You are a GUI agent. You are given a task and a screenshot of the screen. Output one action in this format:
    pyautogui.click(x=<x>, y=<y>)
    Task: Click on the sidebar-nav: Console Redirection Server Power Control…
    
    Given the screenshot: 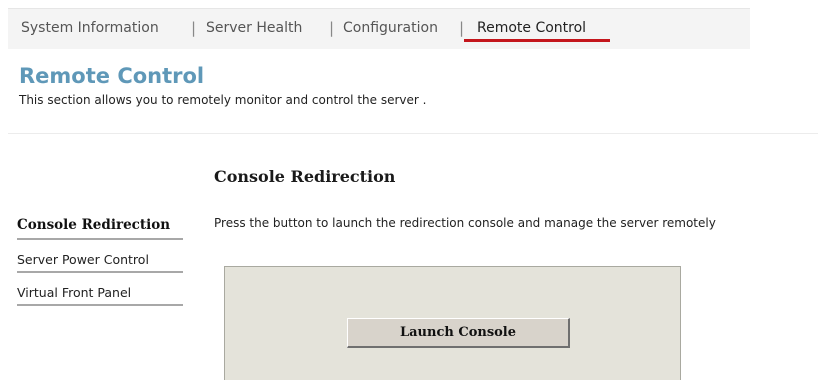 What is the action you would take?
    pyautogui.click(x=100, y=256)
    